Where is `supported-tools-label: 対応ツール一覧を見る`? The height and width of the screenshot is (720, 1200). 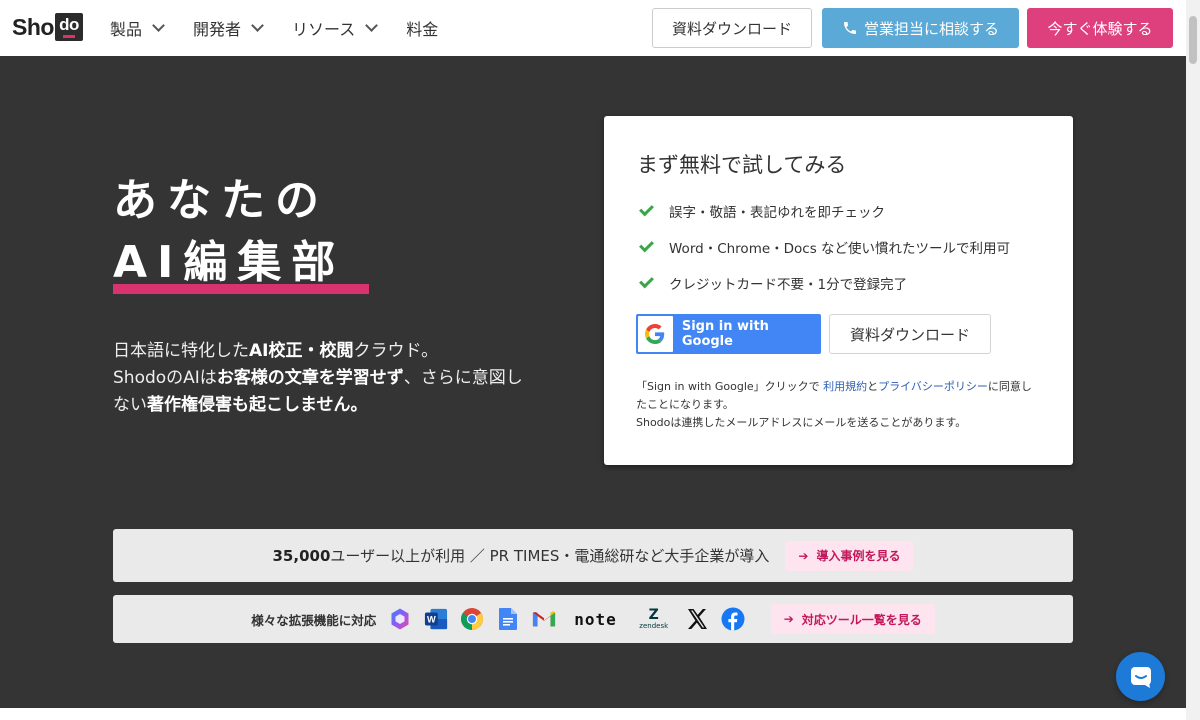
supported-tools-label: 対応ツール一覧を見る is located at coordinates (861, 619).